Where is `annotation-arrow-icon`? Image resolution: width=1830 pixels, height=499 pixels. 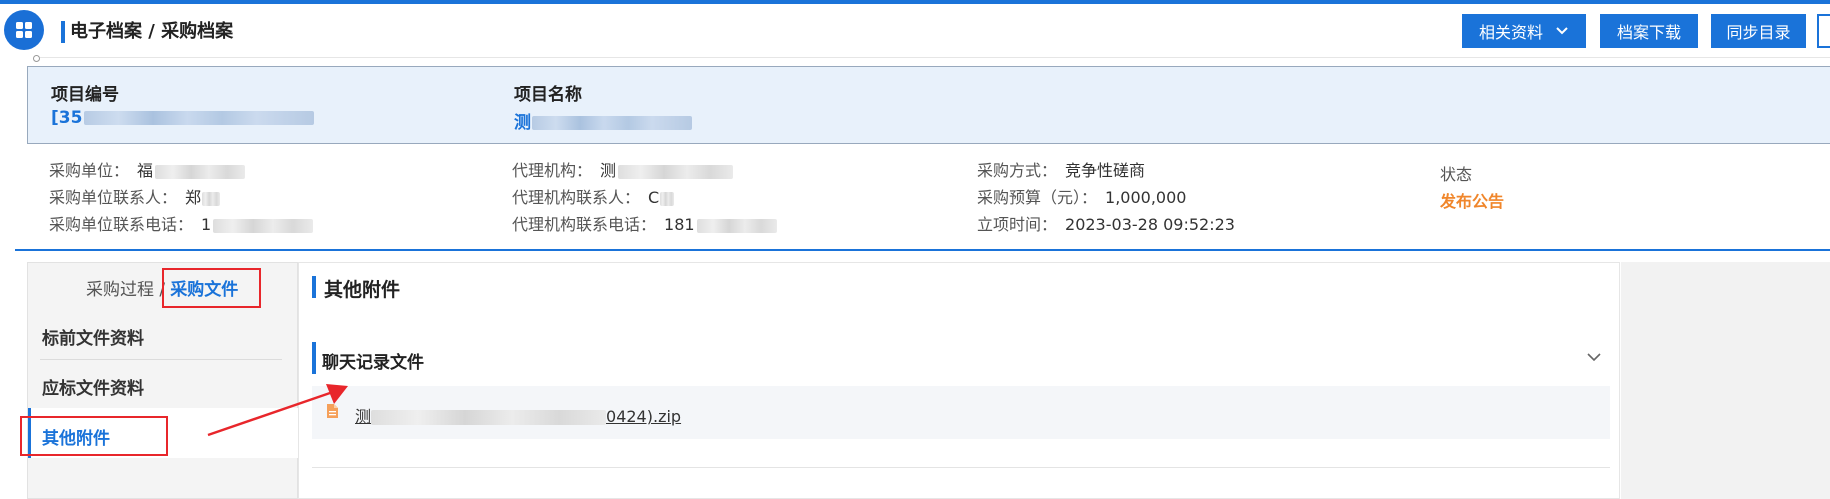
annotation-arrow-icon is located at coordinates (277, 410).